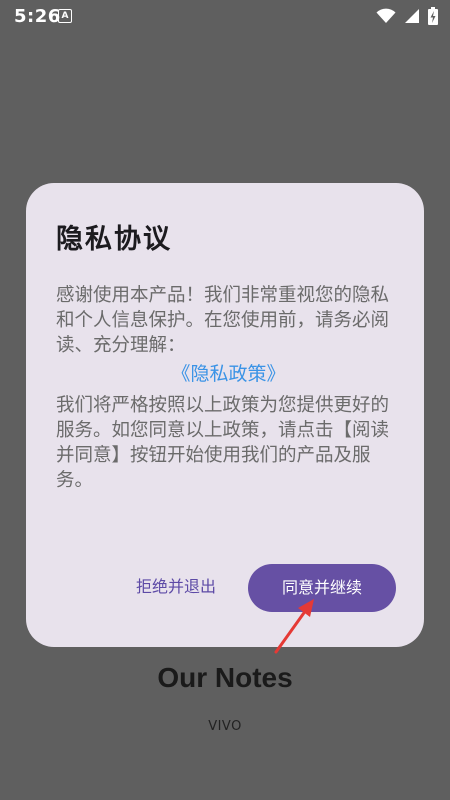  What do you see at coordinates (386, 15) in the screenshot?
I see `wifi-icon` at bounding box center [386, 15].